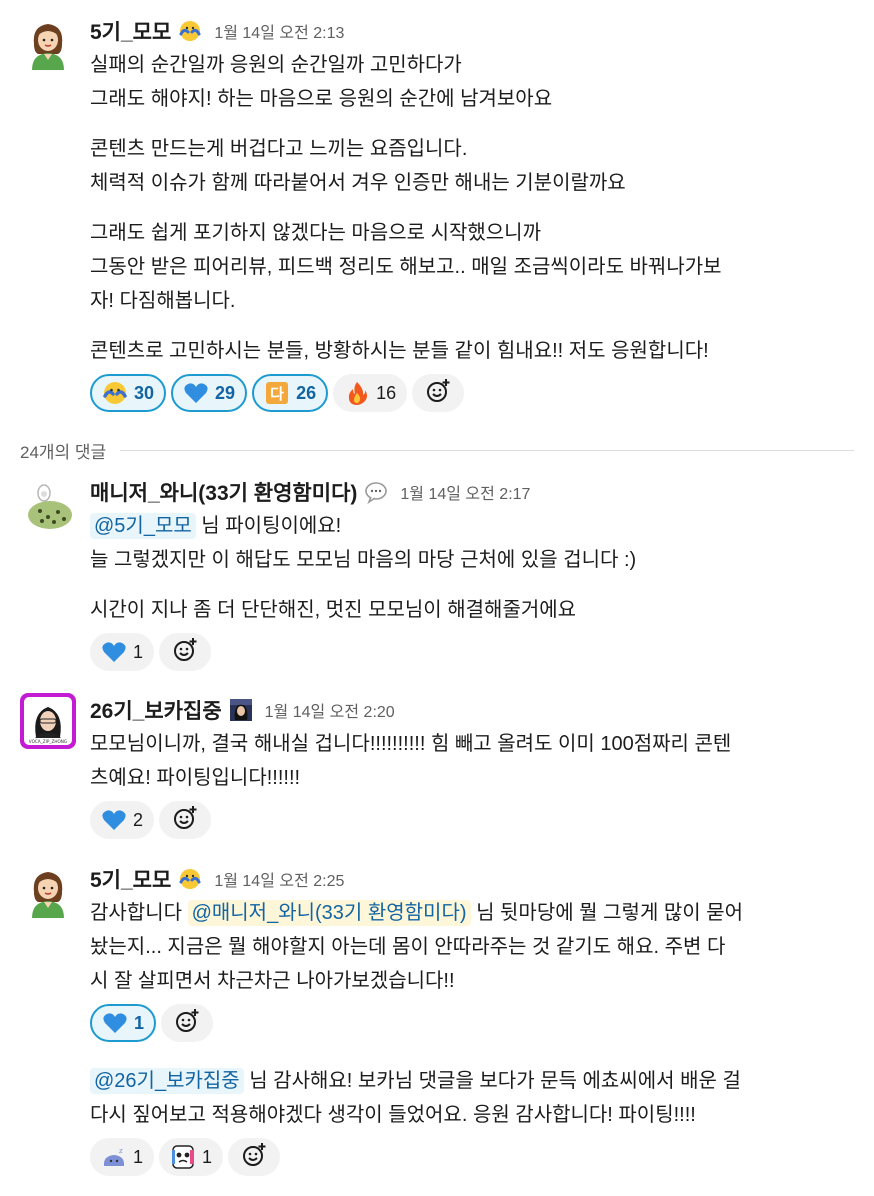 The height and width of the screenshot is (1196, 874). What do you see at coordinates (63, 452) in the screenshot?
I see `reply-count-label: 24개의 댓글` at bounding box center [63, 452].